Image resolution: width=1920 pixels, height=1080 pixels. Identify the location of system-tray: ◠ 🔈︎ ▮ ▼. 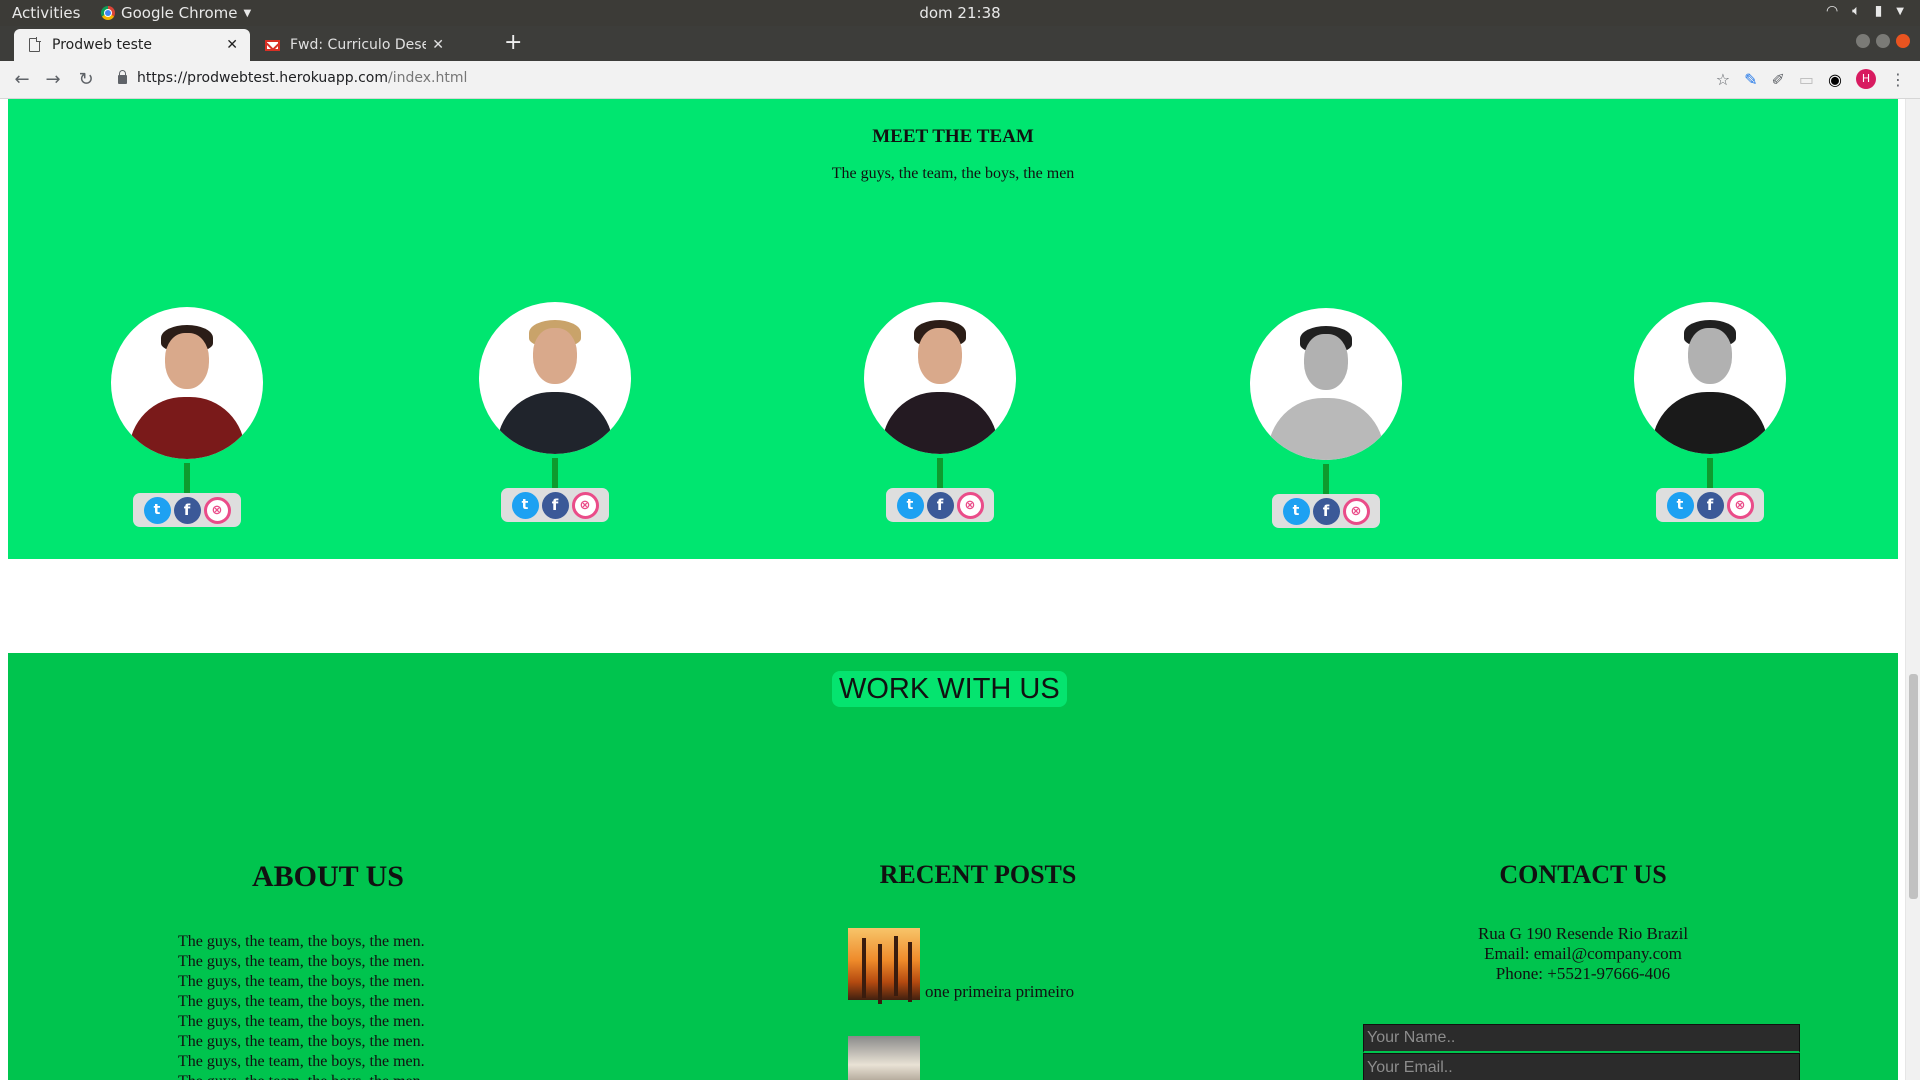
(1865, 11).